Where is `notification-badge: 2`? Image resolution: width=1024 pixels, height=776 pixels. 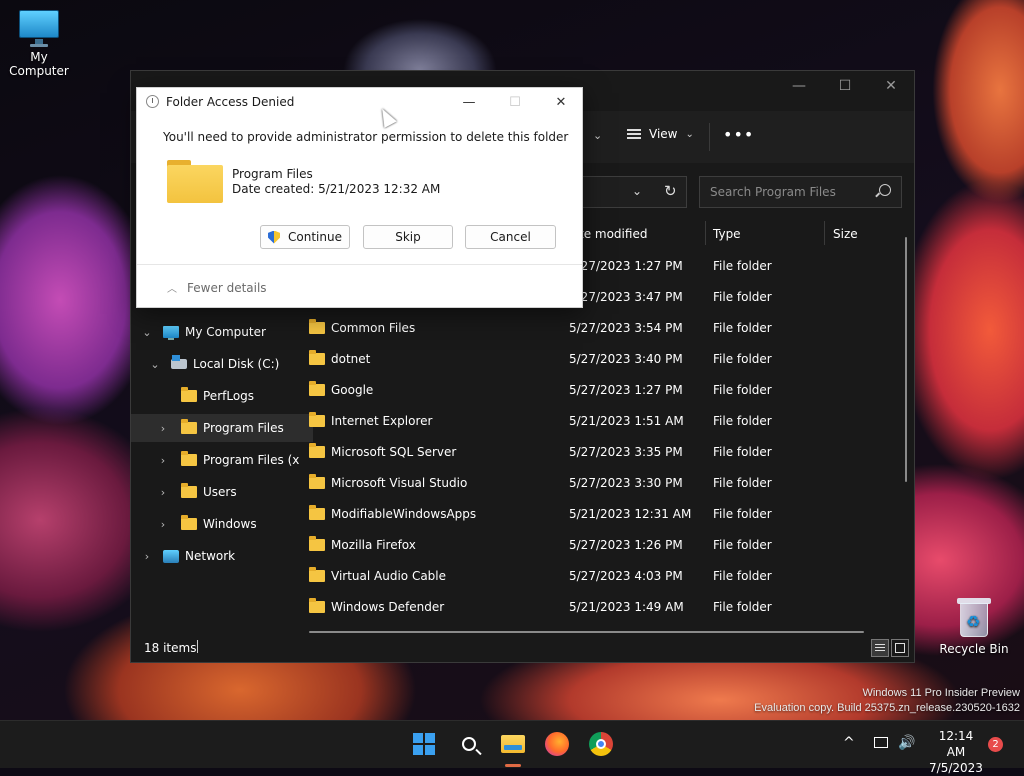
notification-badge: 2 is located at coordinates (995, 744).